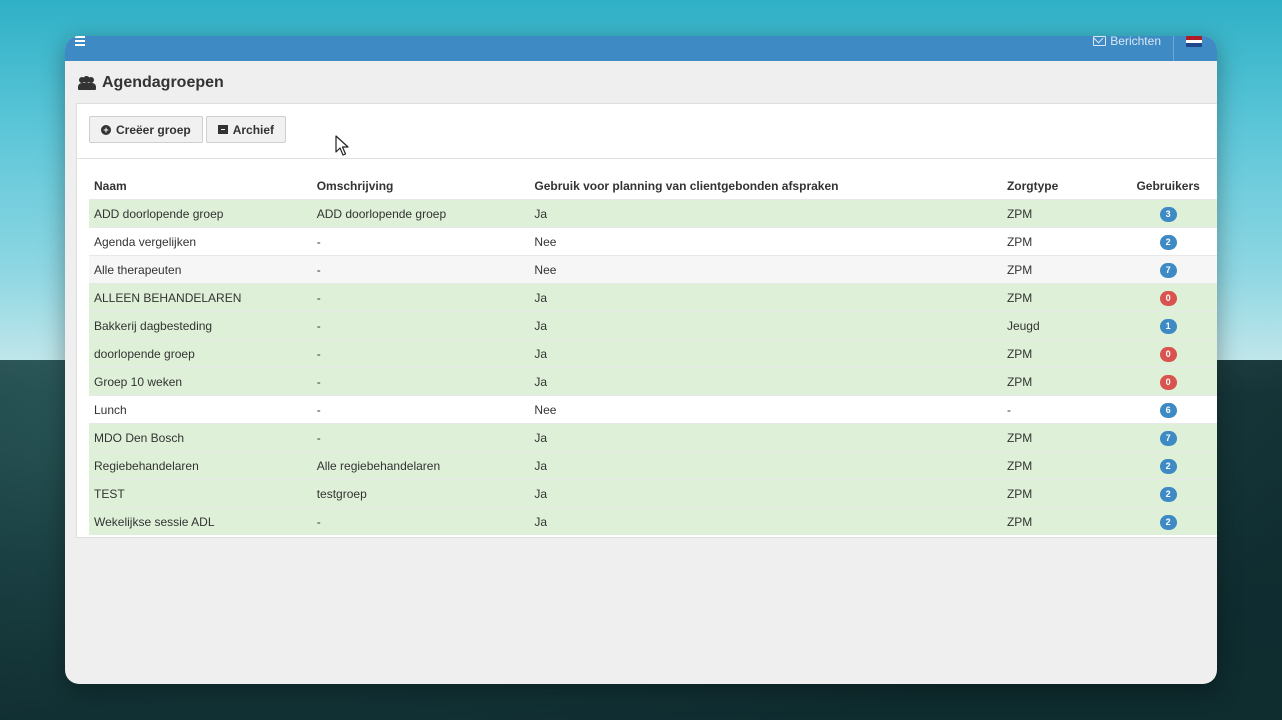  Describe the element at coordinates (1194, 45) in the screenshot. I see `flag-stripe-blue` at that location.